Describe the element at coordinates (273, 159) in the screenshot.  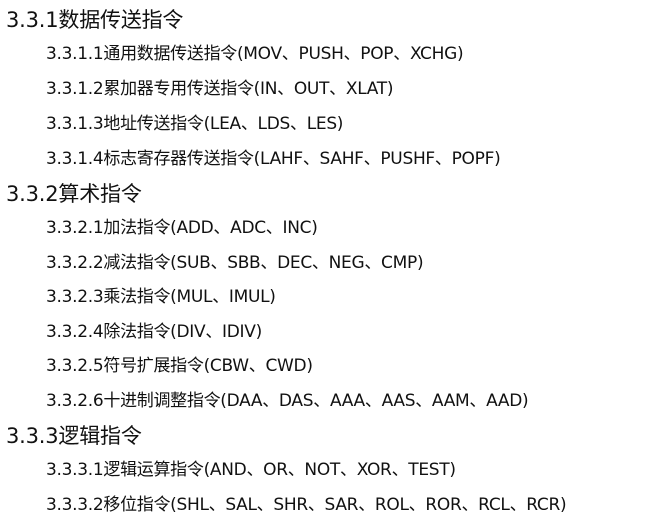
I see `list-item: 3.3.1.4标志寄存器传送指令(LAHF、SAHF、PUSHF、POPF)` at that location.